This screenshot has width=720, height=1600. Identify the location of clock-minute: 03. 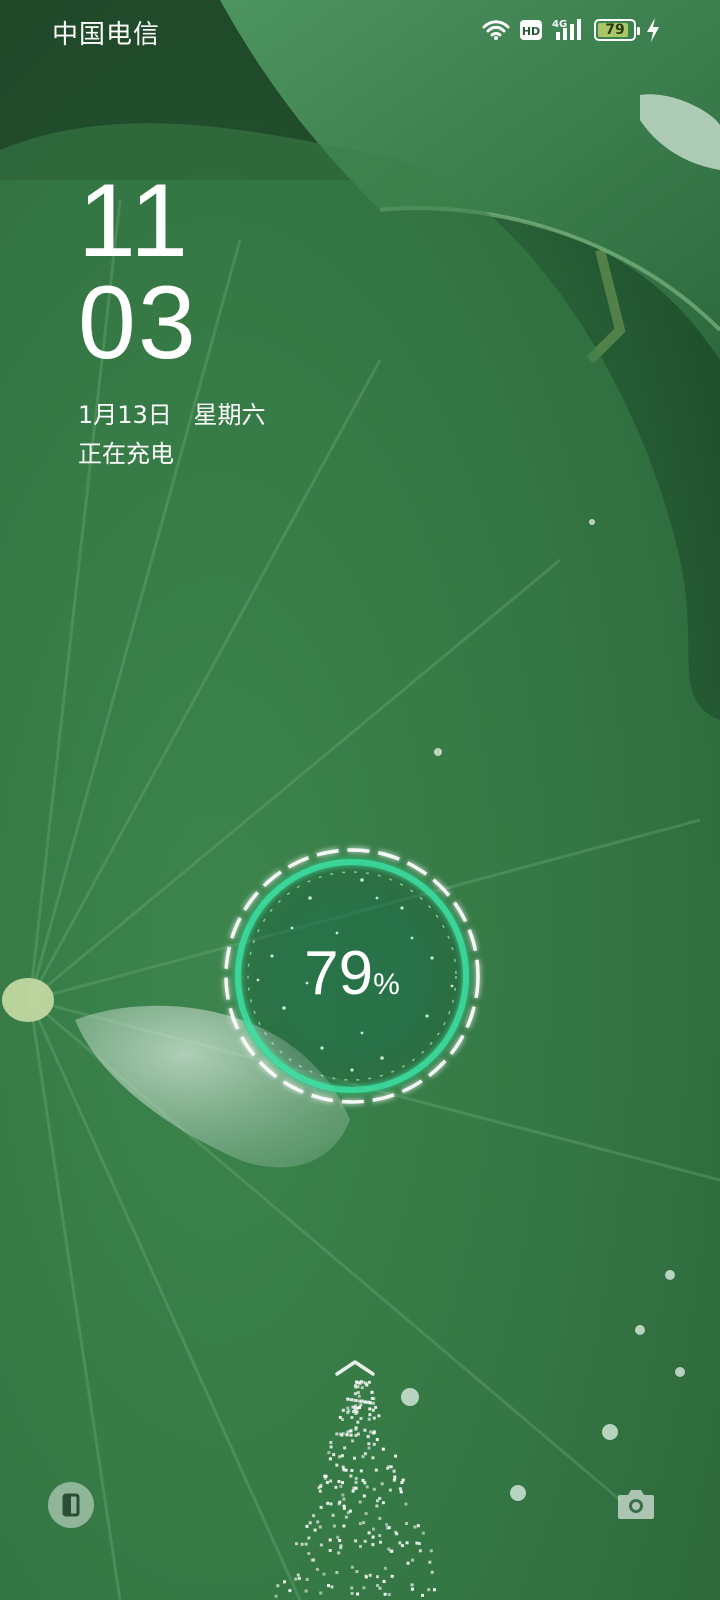
(138, 323).